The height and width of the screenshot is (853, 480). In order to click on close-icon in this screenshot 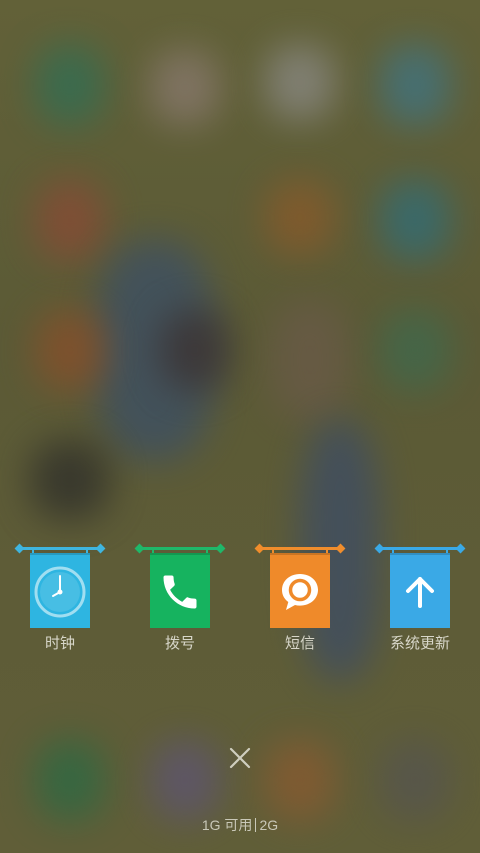, I will do `click(240, 758)`.